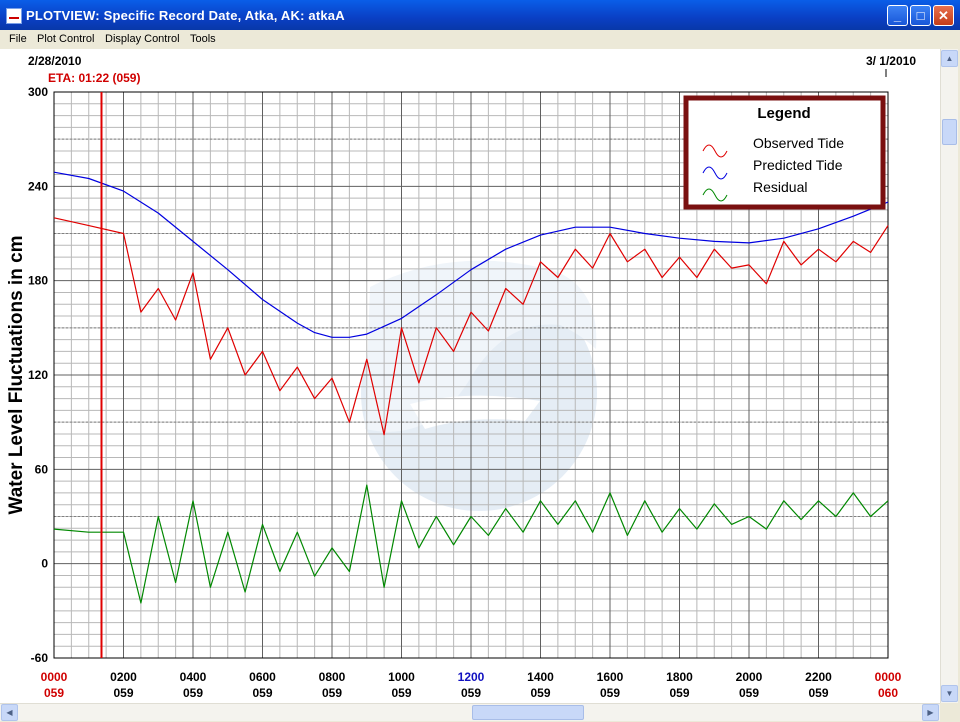 The width and height of the screenshot is (960, 722). Describe the element at coordinates (470, 712) in the screenshot. I see `horizontal-scrollbar: ◀ ▶` at that location.